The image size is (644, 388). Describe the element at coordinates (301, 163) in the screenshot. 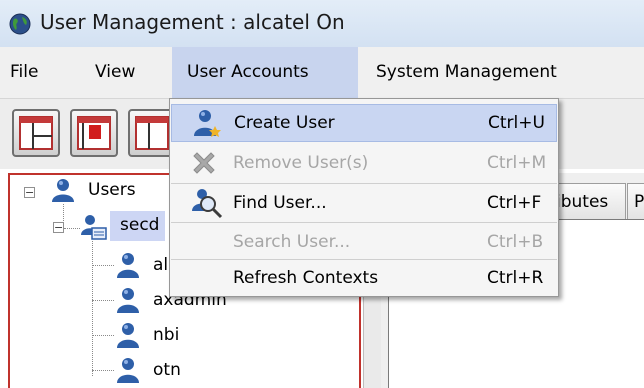

I see `menu-item-label: Remove User(s)` at that location.